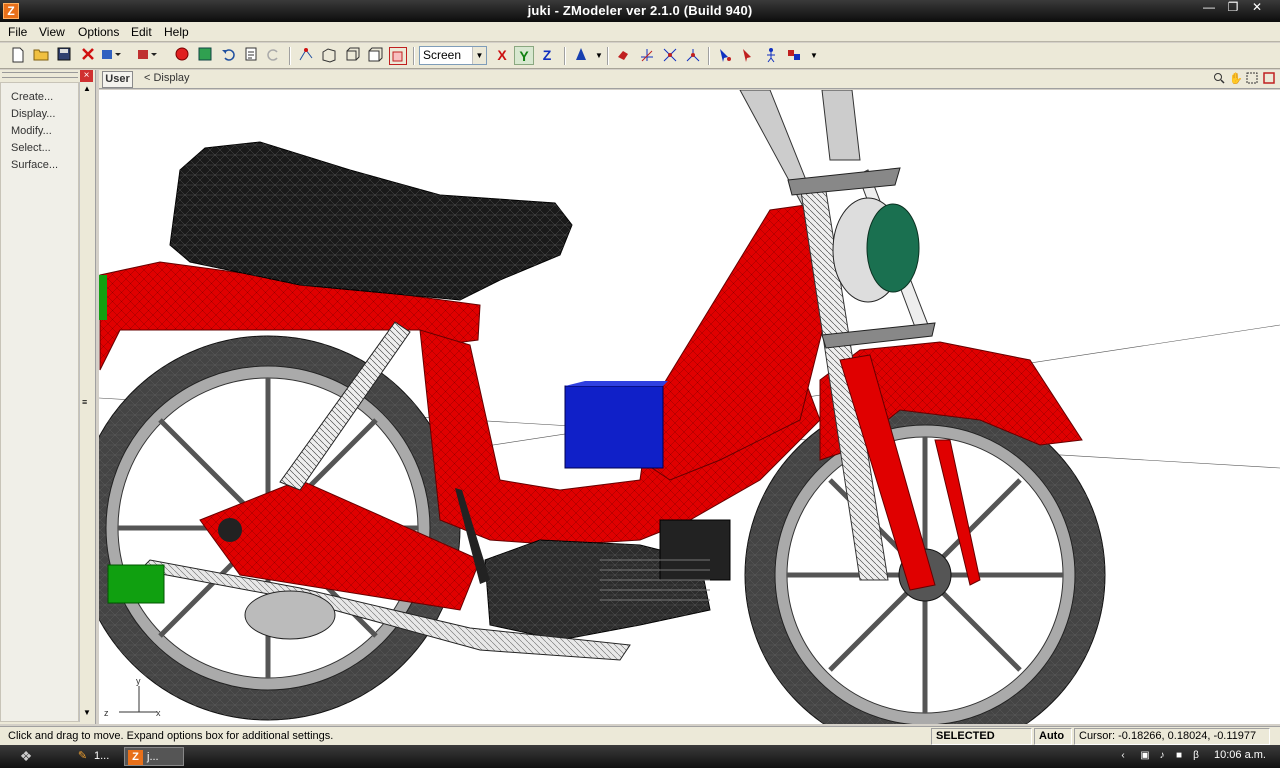 Image resolution: width=1280 pixels, height=768 pixels. Describe the element at coordinates (87, 712) in the screenshot. I see `scroll-down-icon: ▼` at that location.